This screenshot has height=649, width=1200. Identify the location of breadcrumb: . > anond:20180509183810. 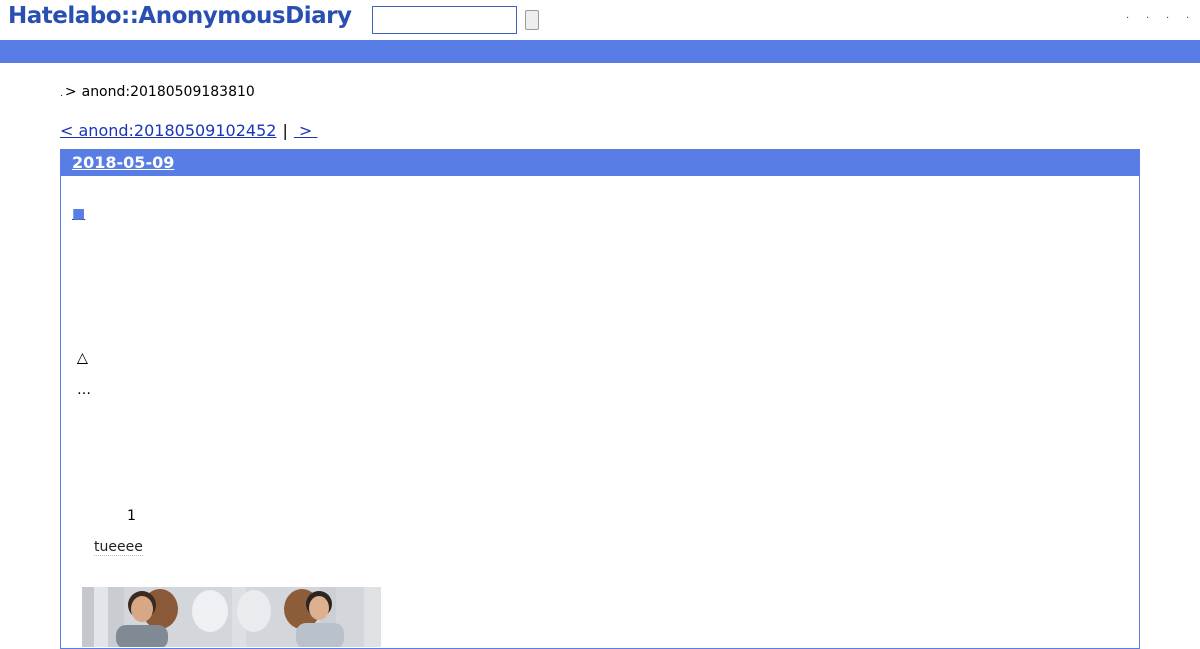
(157, 92).